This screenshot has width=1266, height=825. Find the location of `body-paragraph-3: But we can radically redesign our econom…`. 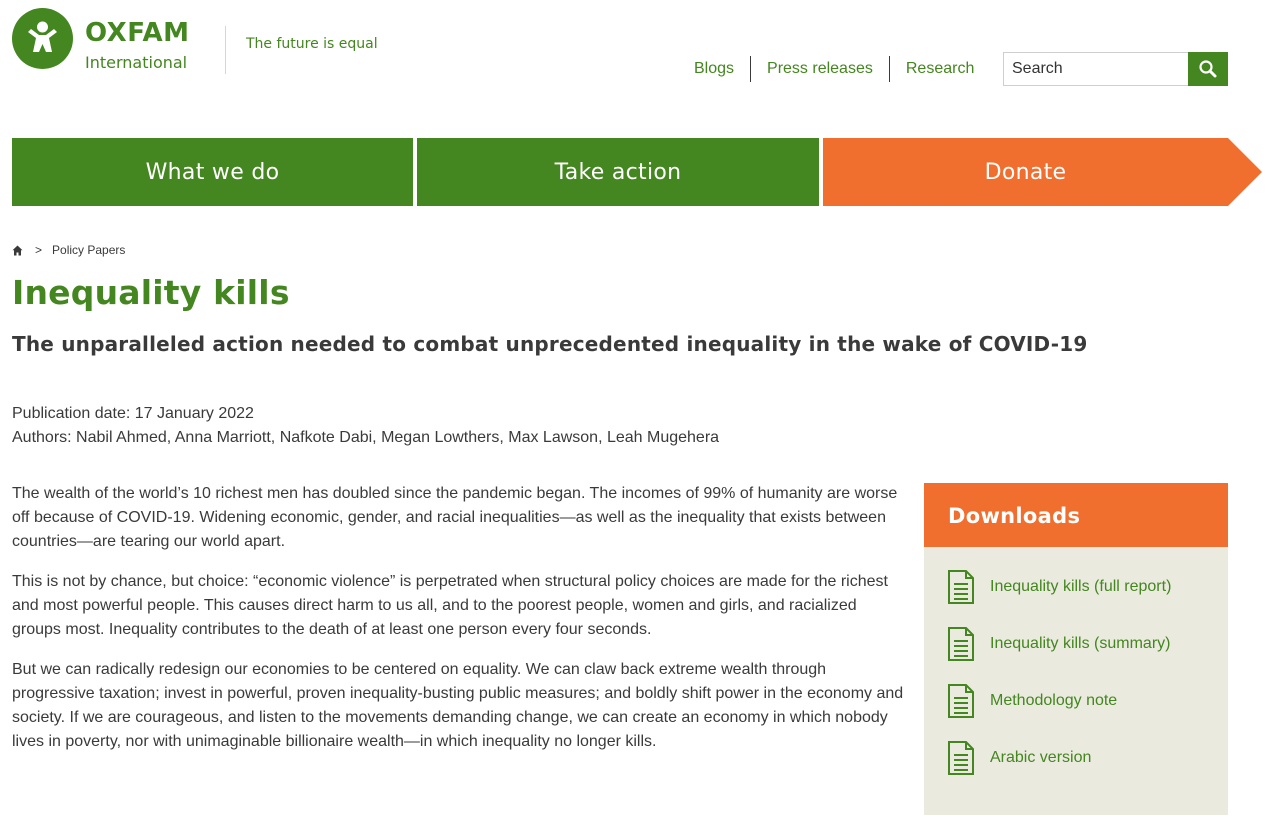

body-paragraph-3: But we can radically redesign our econom… is located at coordinates (458, 705).